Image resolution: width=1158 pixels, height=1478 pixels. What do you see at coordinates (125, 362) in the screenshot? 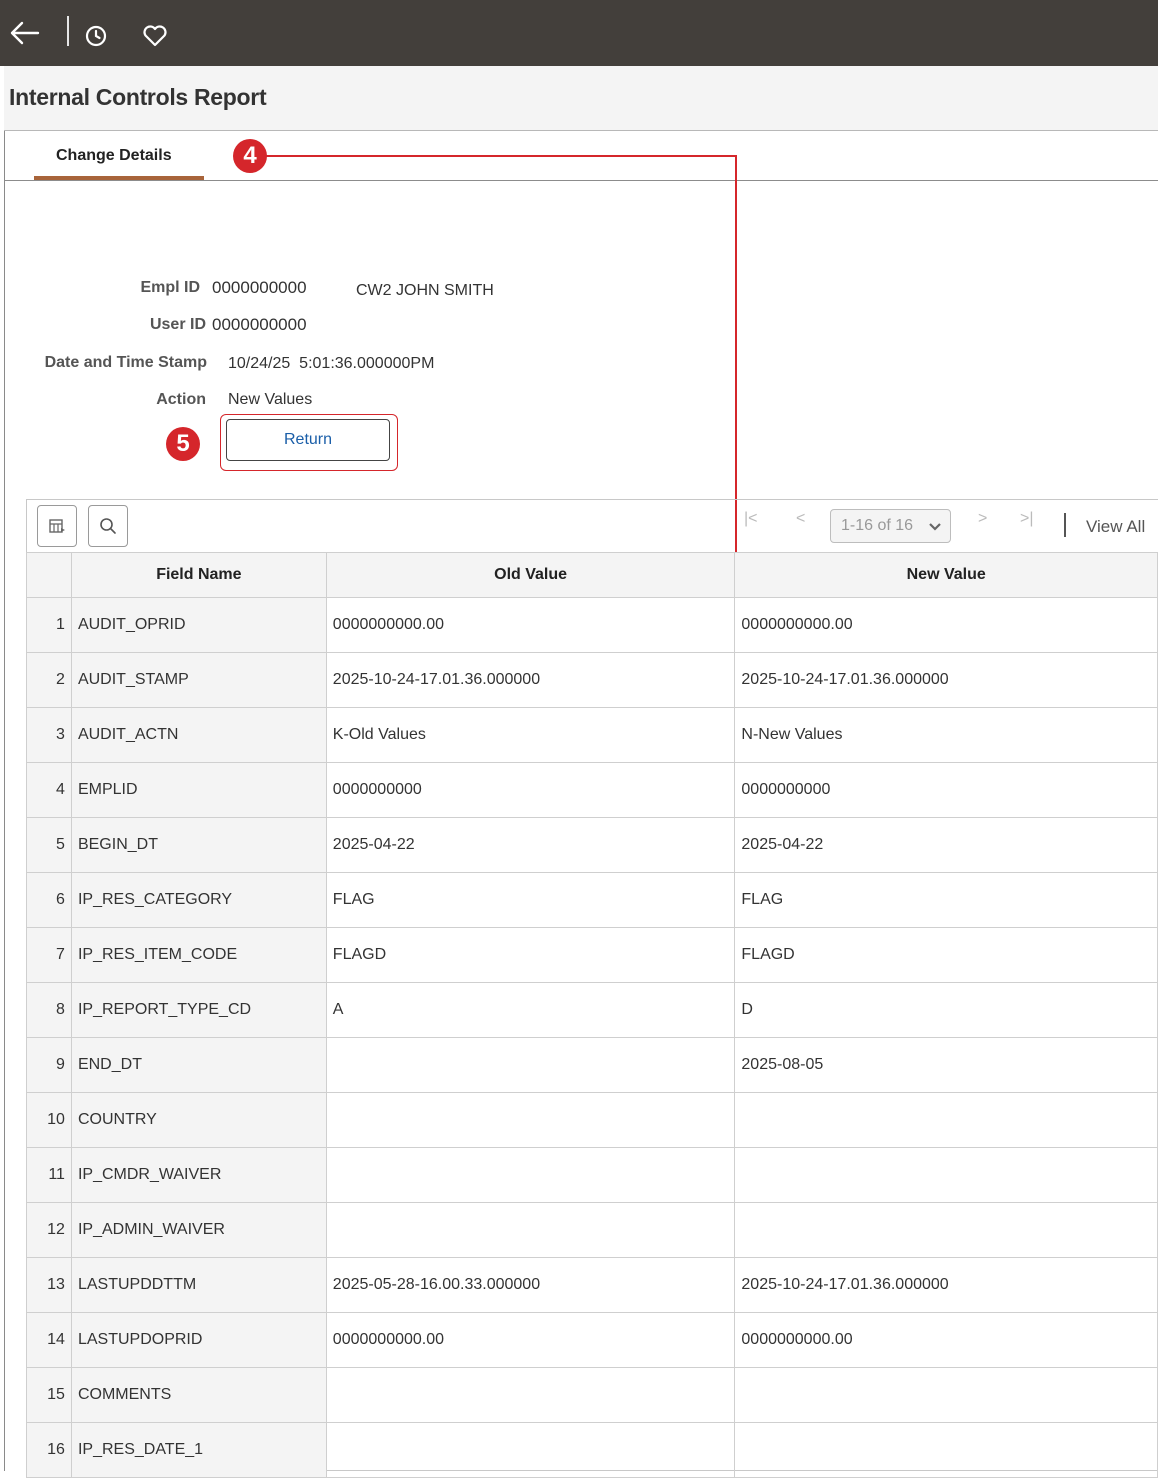
I see `date-time-stamp-label: Date and Time Stamp` at bounding box center [125, 362].